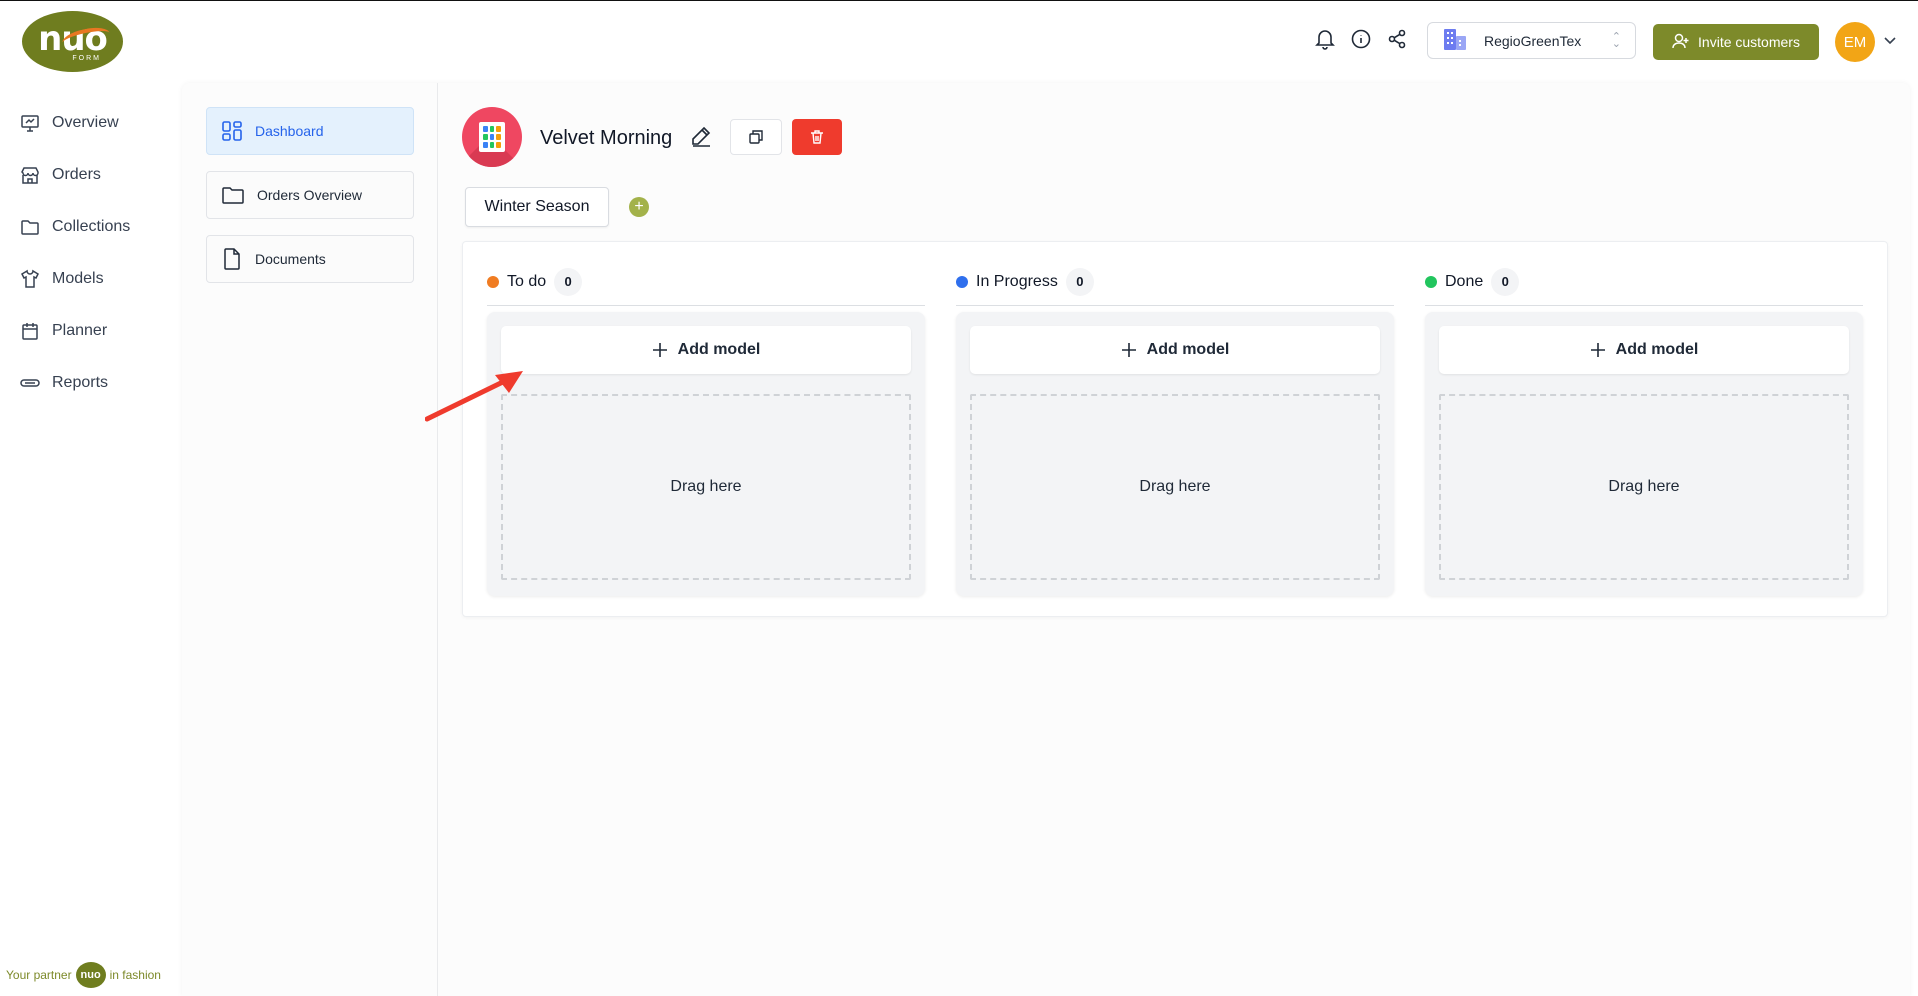 The height and width of the screenshot is (996, 1918). I want to click on project-avatar, so click(492, 137).